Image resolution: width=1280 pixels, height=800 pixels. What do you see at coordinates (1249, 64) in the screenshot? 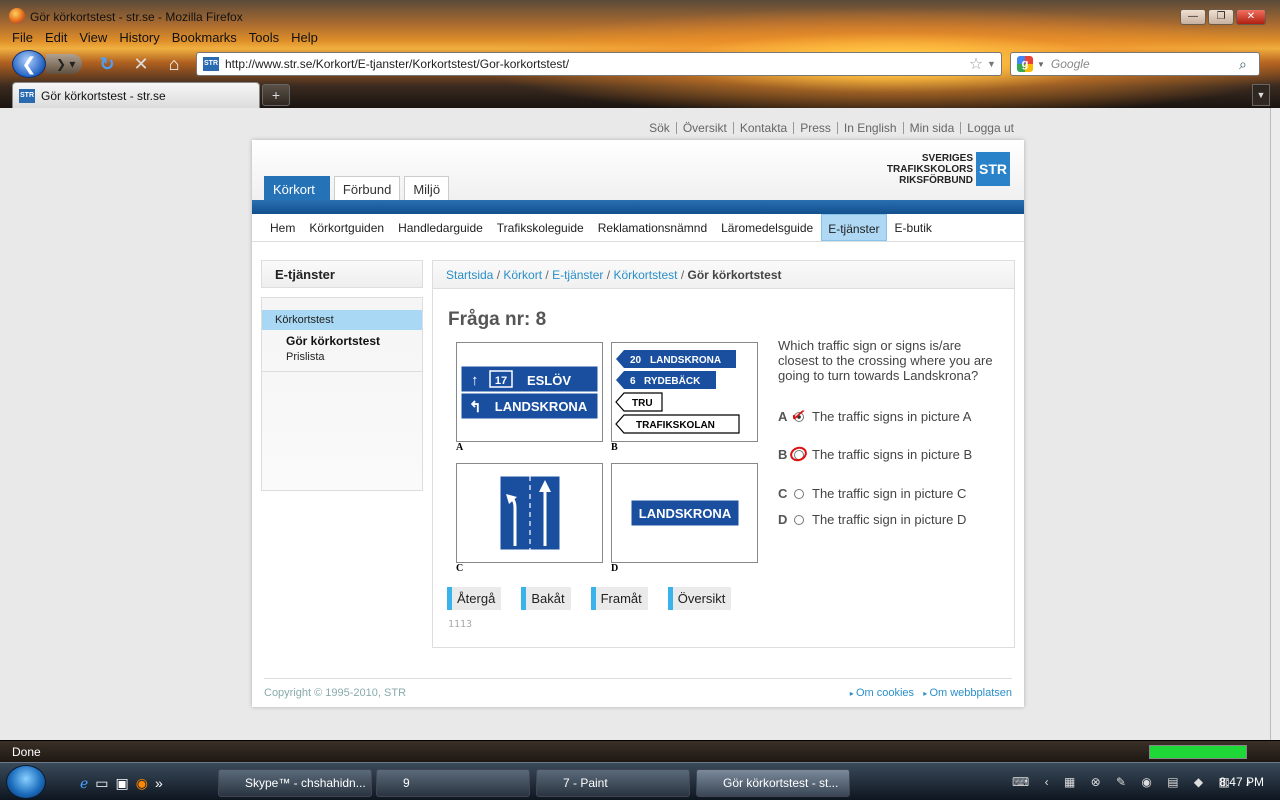
I see `search-icon: ⌕` at bounding box center [1249, 64].